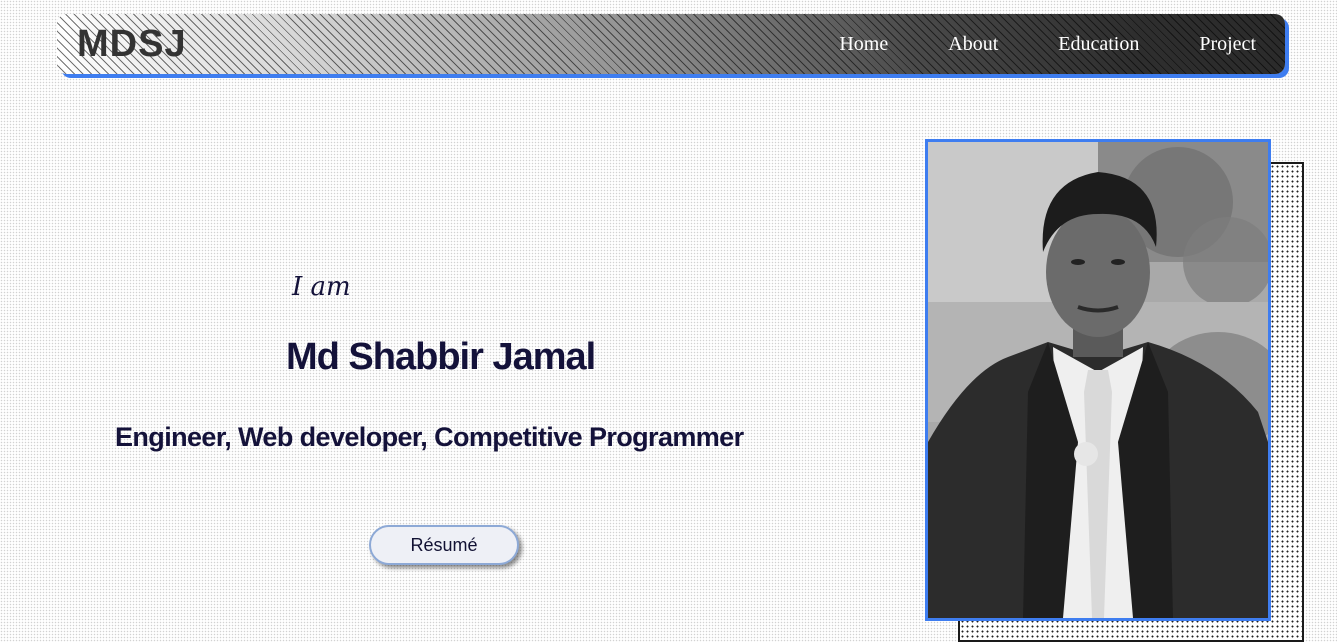  What do you see at coordinates (441, 357) in the screenshot?
I see `hero-name: Md Shabbir Jamal` at bounding box center [441, 357].